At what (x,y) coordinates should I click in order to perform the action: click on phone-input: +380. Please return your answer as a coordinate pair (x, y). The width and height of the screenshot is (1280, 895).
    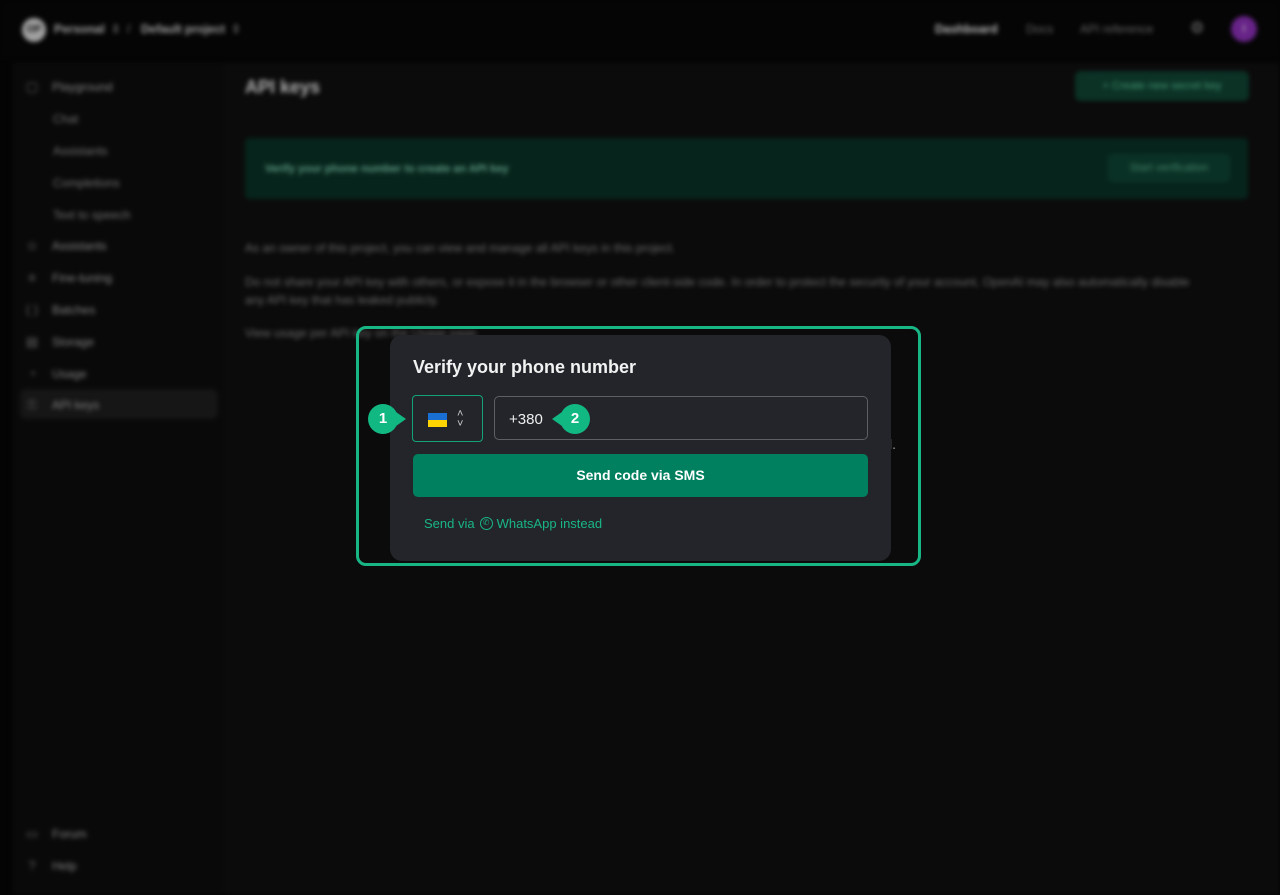
    Looking at the image, I should click on (681, 418).